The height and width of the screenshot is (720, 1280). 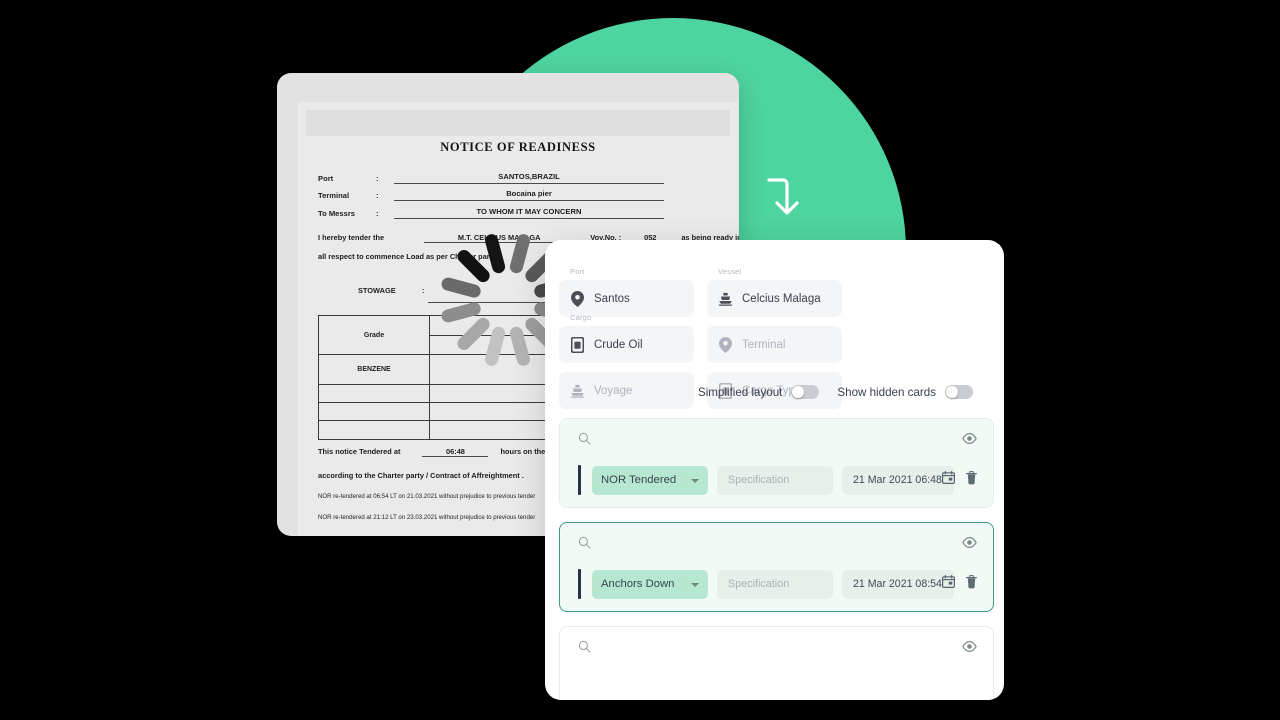 I want to click on doc-stowage-label: STOWAGE, so click(x=377, y=290).